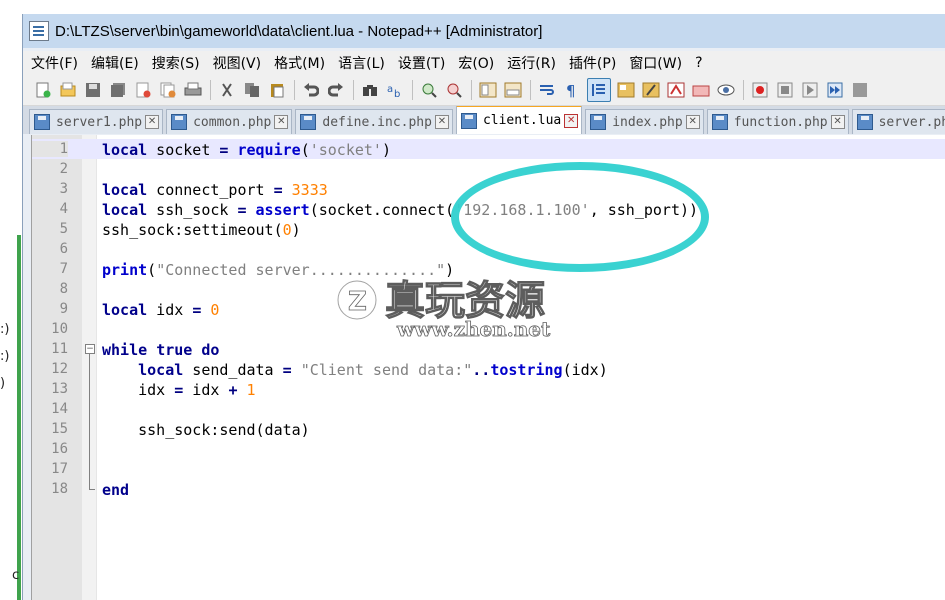 This screenshot has width=945, height=600. I want to click on word-wrap-icon, so click(547, 90).